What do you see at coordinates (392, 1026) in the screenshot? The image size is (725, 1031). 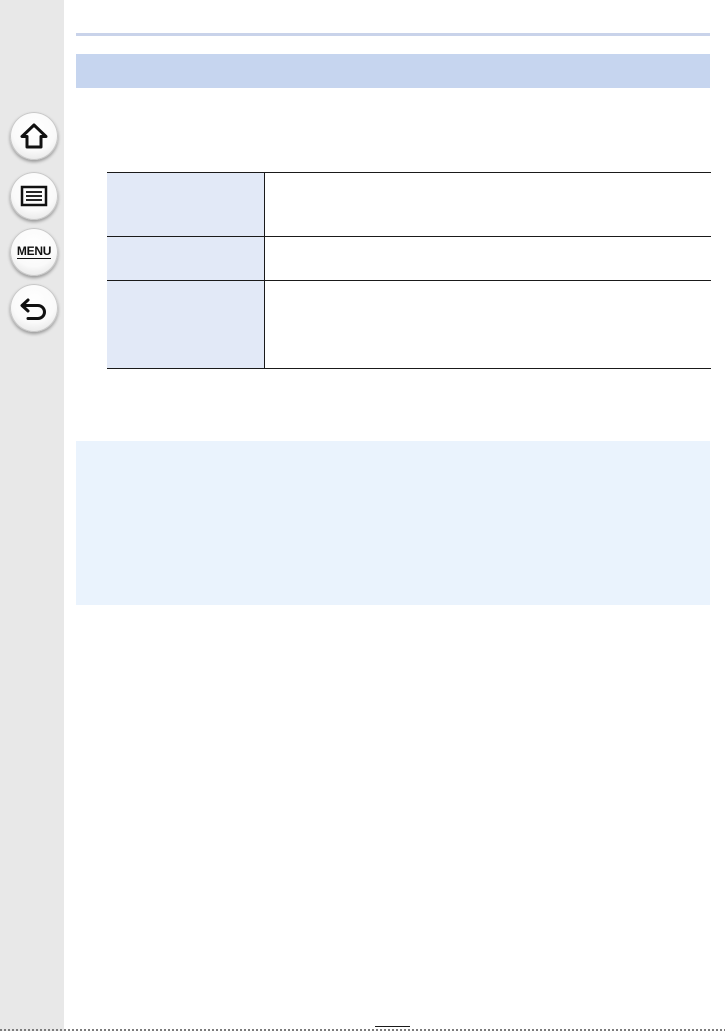 I see `page-number` at bounding box center [392, 1026].